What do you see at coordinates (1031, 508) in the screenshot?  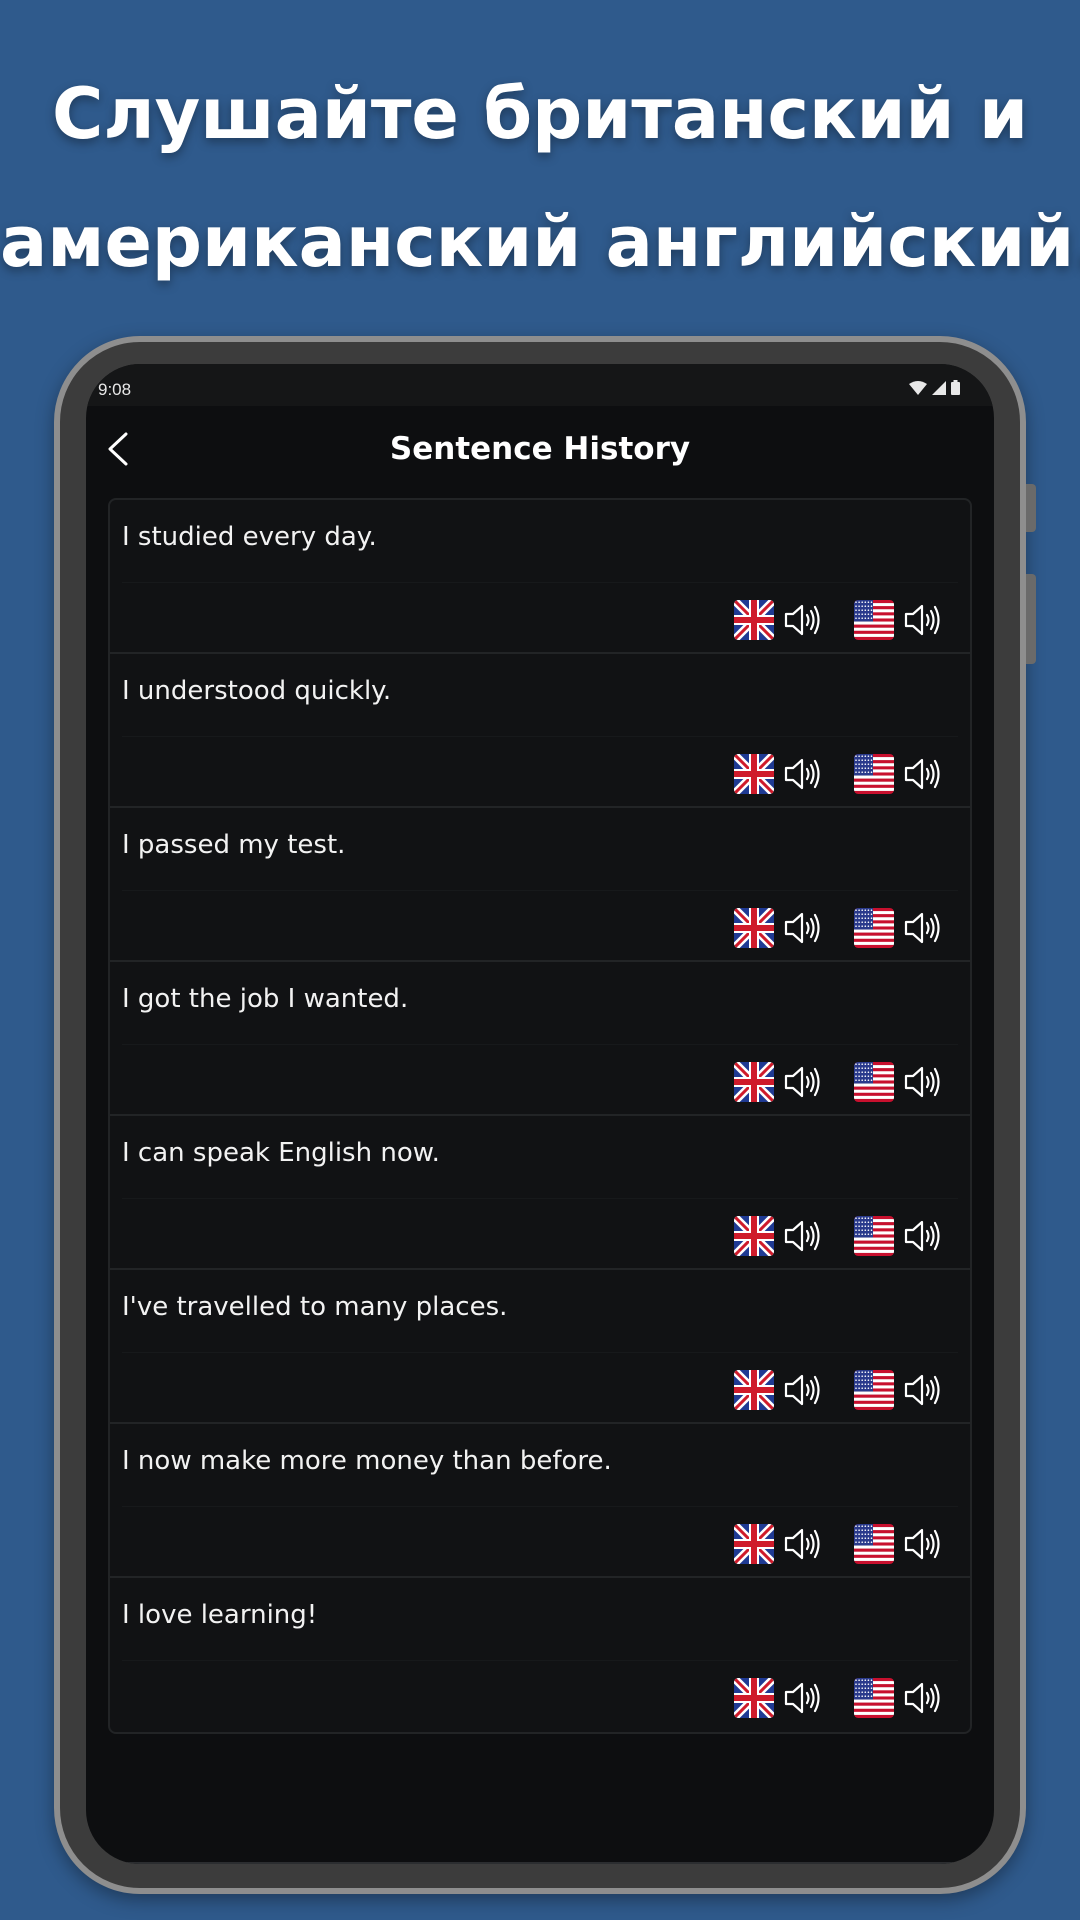 I see `volume-button` at bounding box center [1031, 508].